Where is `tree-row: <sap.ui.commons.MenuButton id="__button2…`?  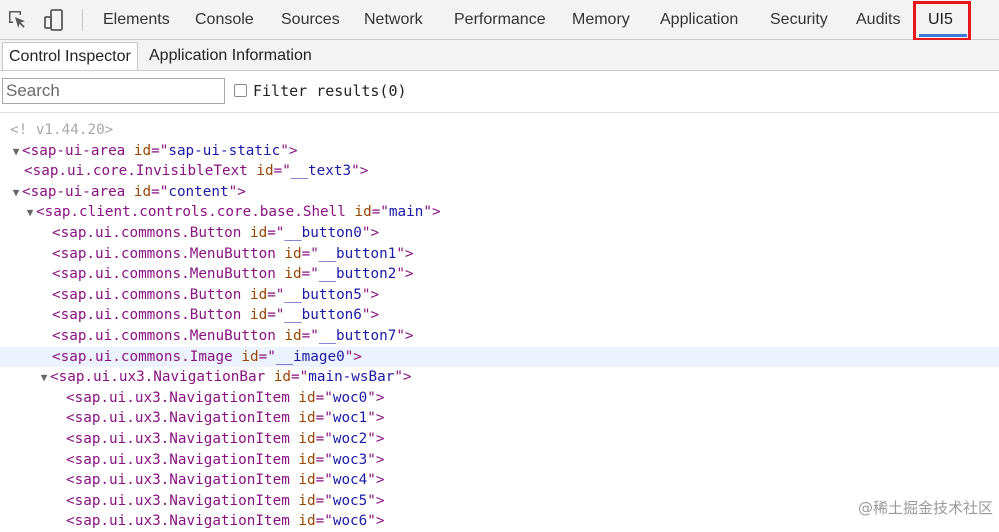
tree-row: <sap.ui.commons.MenuButton id="__button2… is located at coordinates (499, 274).